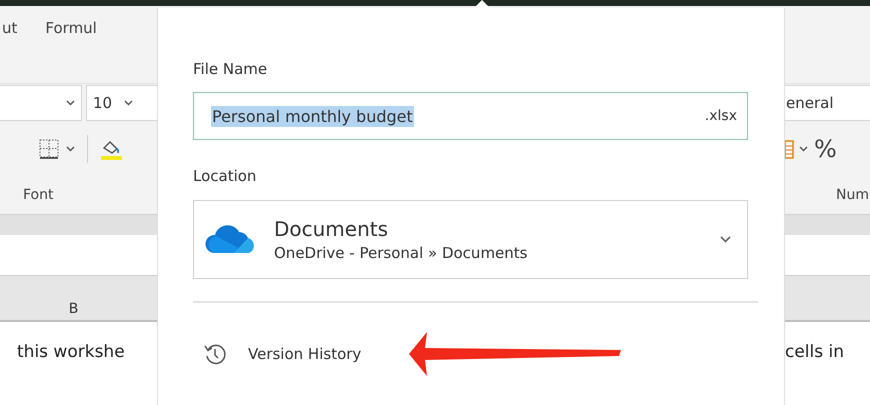  What do you see at coordinates (73, 309) in the screenshot?
I see `column-header: B` at bounding box center [73, 309].